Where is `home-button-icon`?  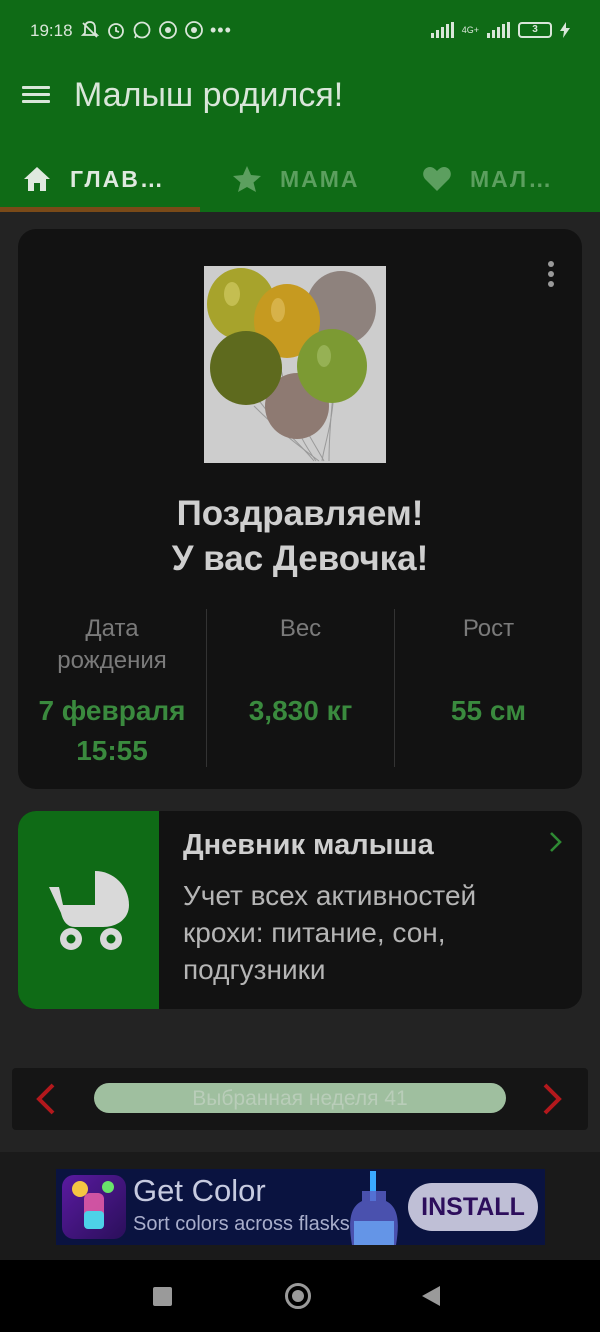
home-button-icon is located at coordinates (298, 1296).